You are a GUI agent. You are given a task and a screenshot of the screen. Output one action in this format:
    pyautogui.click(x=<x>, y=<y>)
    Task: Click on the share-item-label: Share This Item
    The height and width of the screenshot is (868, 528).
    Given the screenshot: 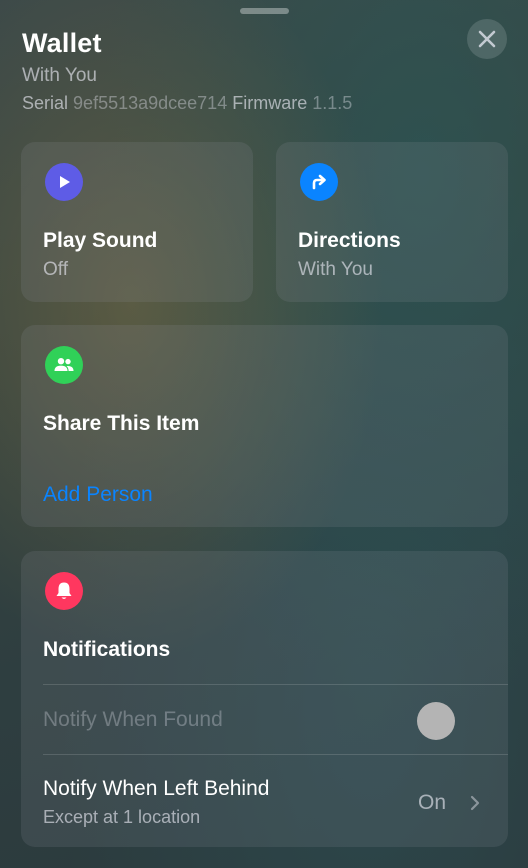 What is the action you would take?
    pyautogui.click(x=121, y=423)
    